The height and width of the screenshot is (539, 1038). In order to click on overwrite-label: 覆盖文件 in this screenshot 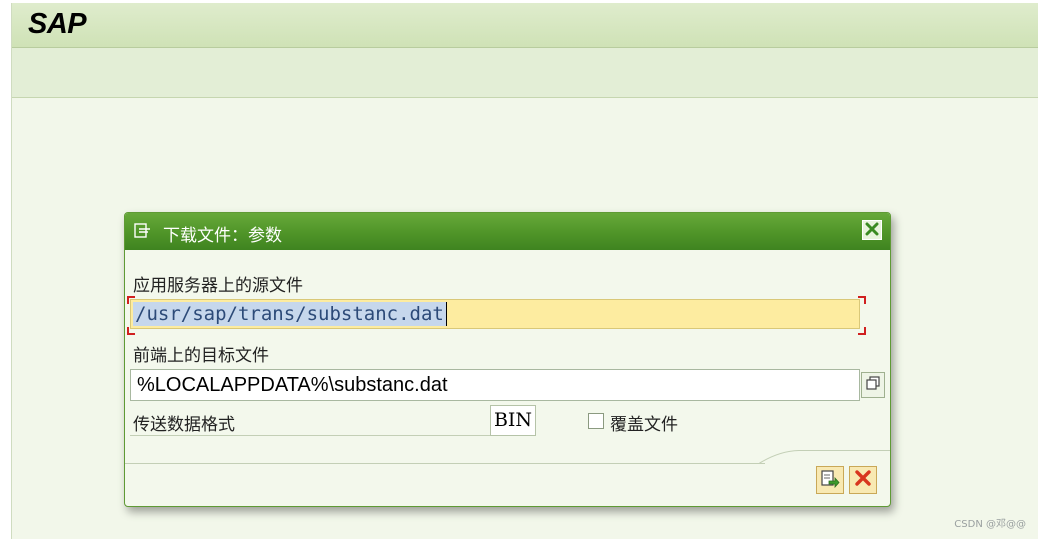, I will do `click(644, 425)`.